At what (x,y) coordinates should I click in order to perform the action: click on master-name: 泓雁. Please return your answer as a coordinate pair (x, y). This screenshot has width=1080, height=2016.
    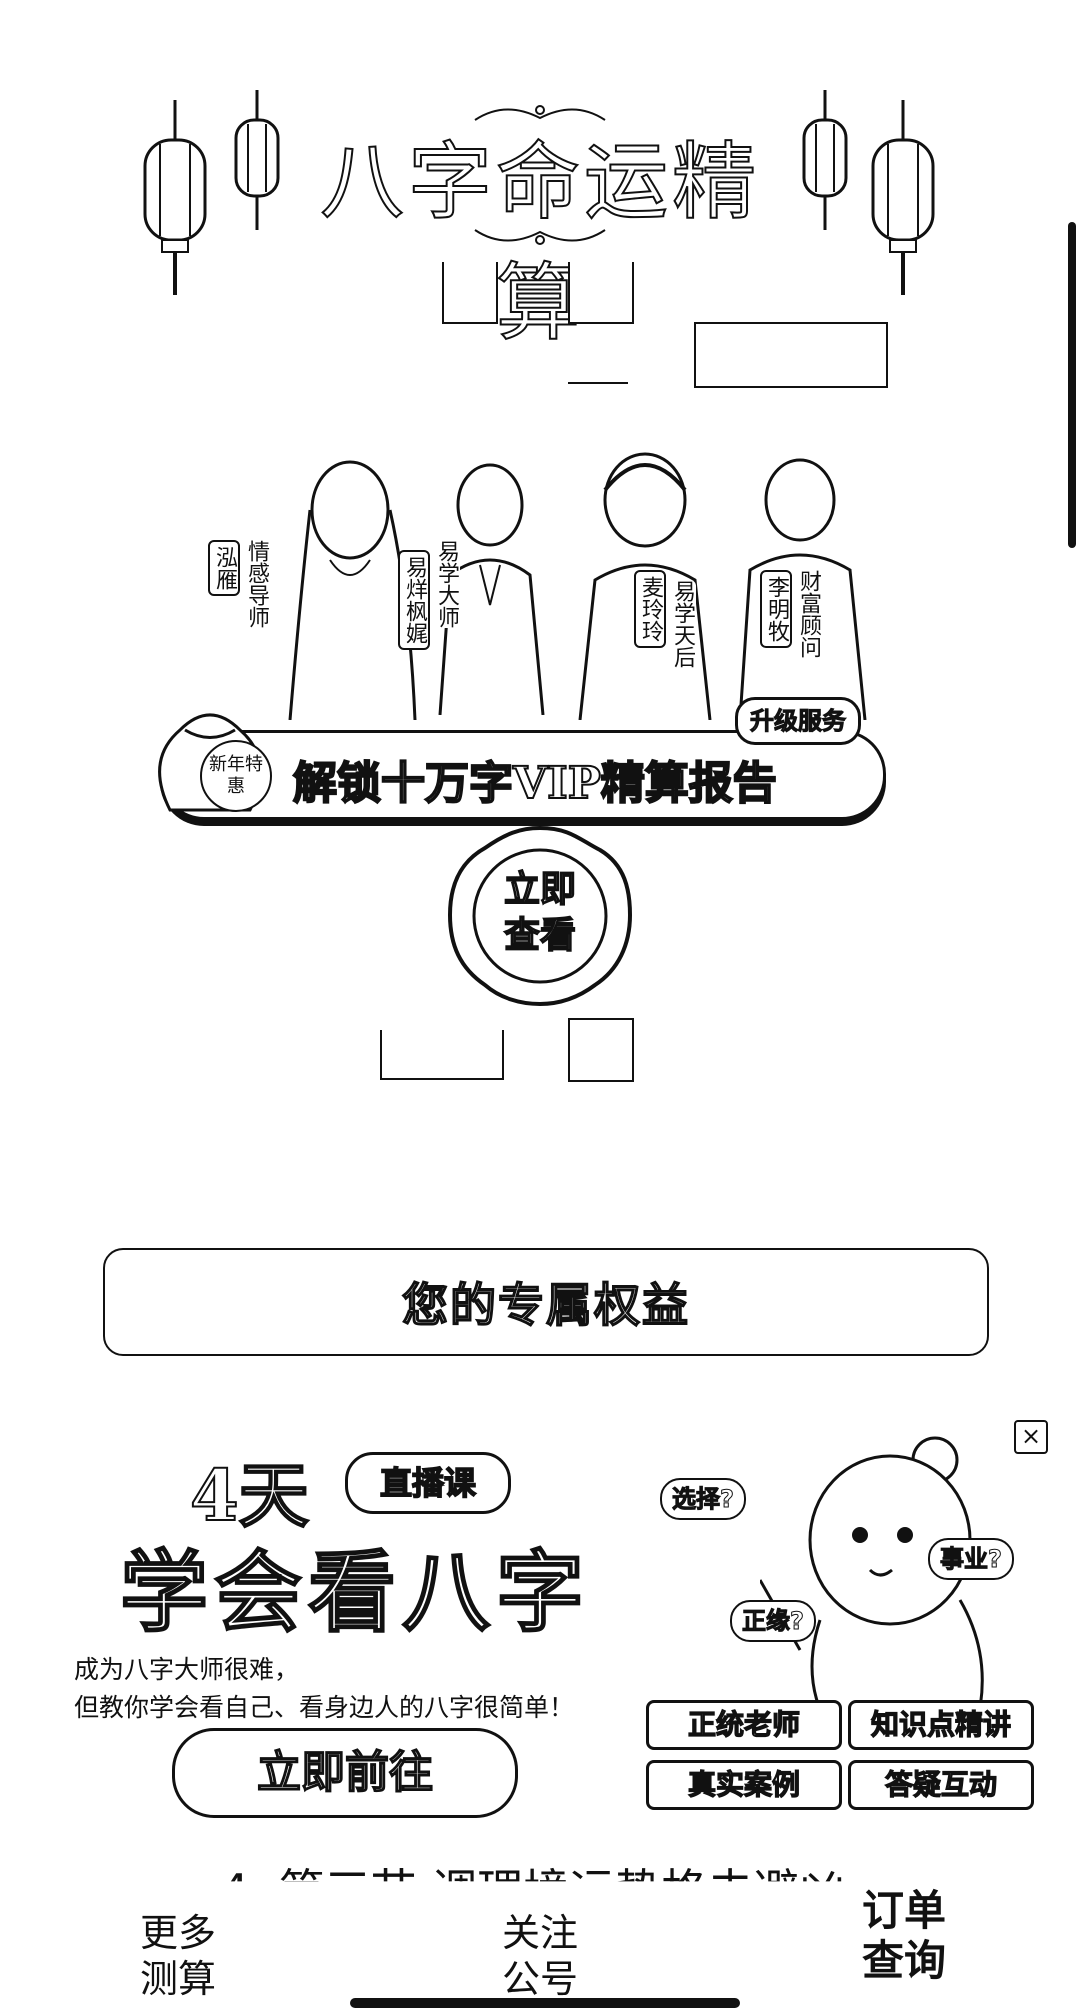
    Looking at the image, I should click on (224, 568).